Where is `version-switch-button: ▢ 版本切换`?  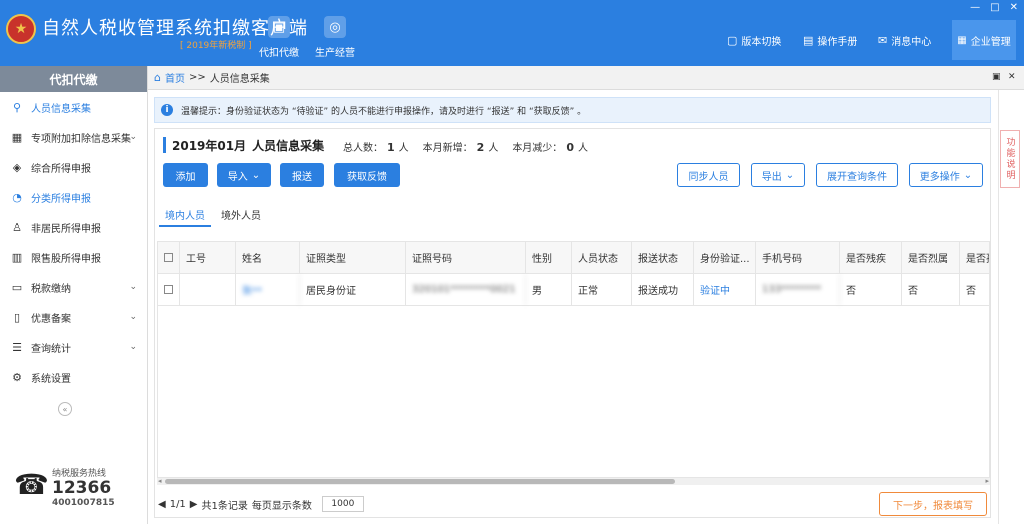
version-switch-button: ▢ 版本切换 is located at coordinates (754, 40).